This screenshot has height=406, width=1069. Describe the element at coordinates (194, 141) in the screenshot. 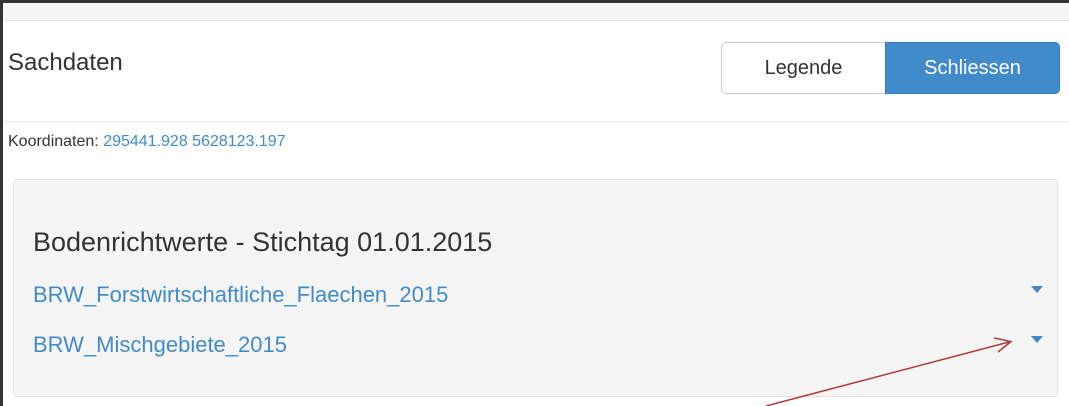

I see `coordinates-value: 295441.928 5628123.197` at that location.